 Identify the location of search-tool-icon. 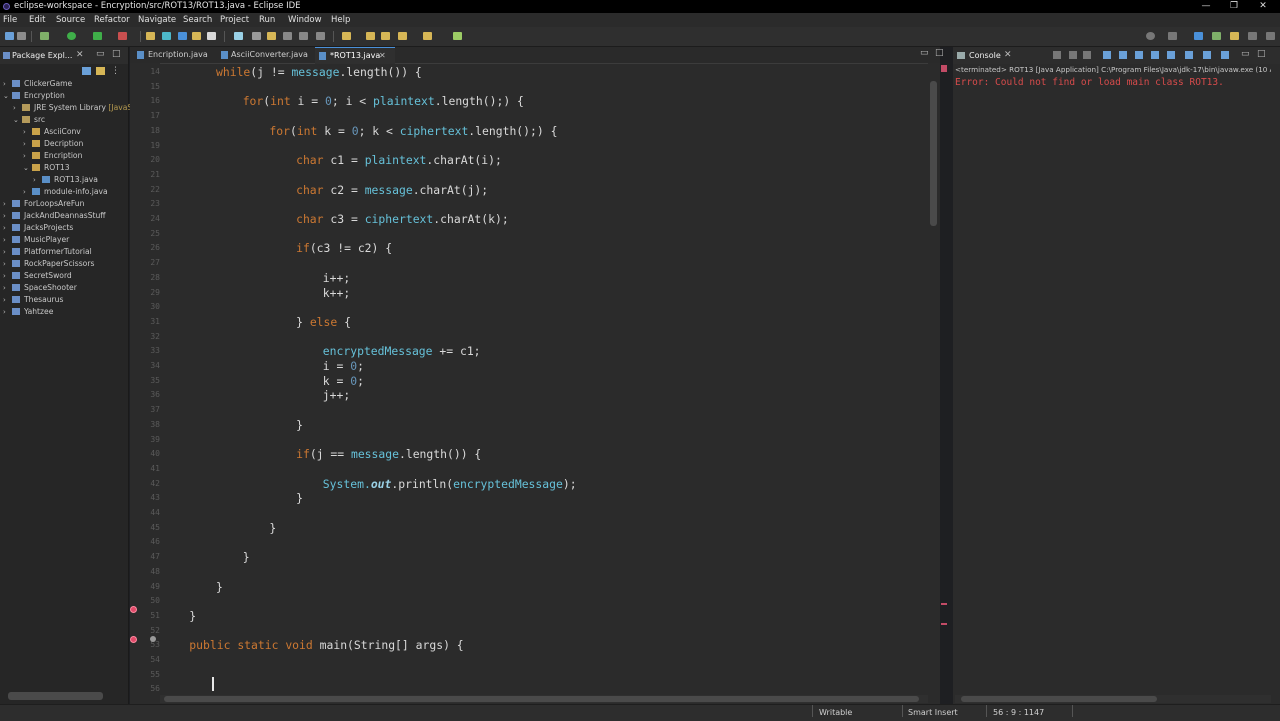
(211, 36).